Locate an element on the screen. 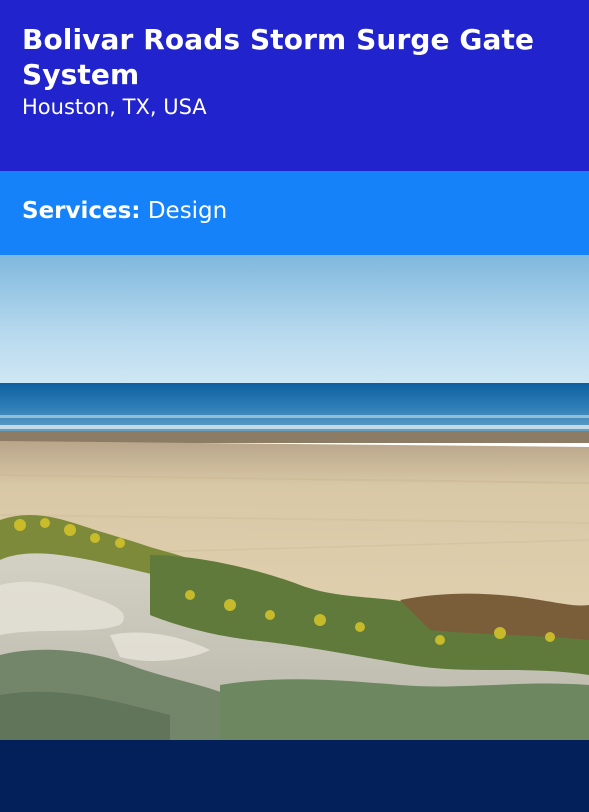  project-title: Bolivar Roads Storm Surge Gate System is located at coordinates (278, 57).